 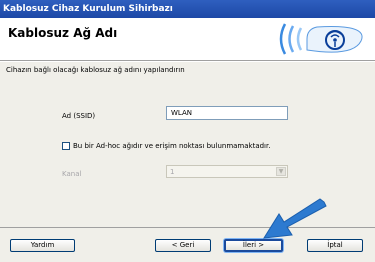 I want to click on window-title: Kablosuz Cihaz Kurulum Sihirbazı, so click(x=187, y=9).